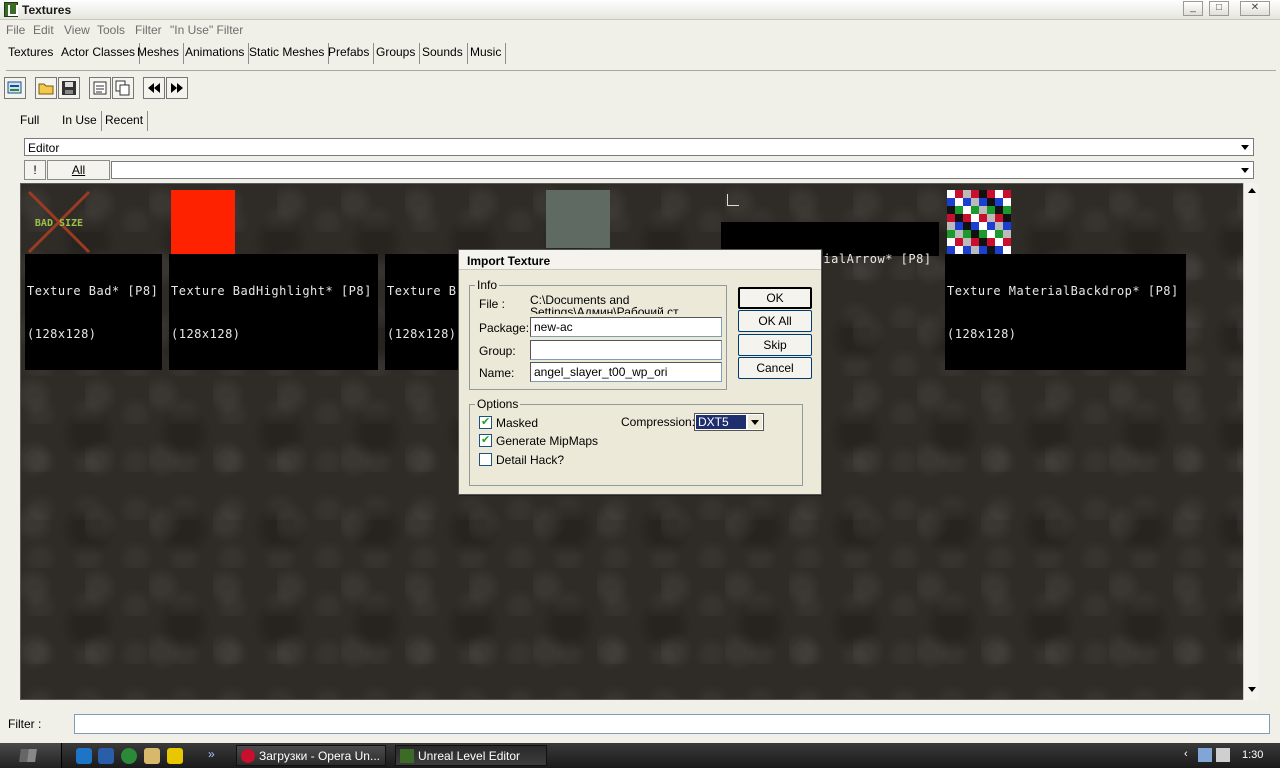 The height and width of the screenshot is (768, 1280). I want to click on tab-actor-classes: Actor Classes, so click(99, 53).